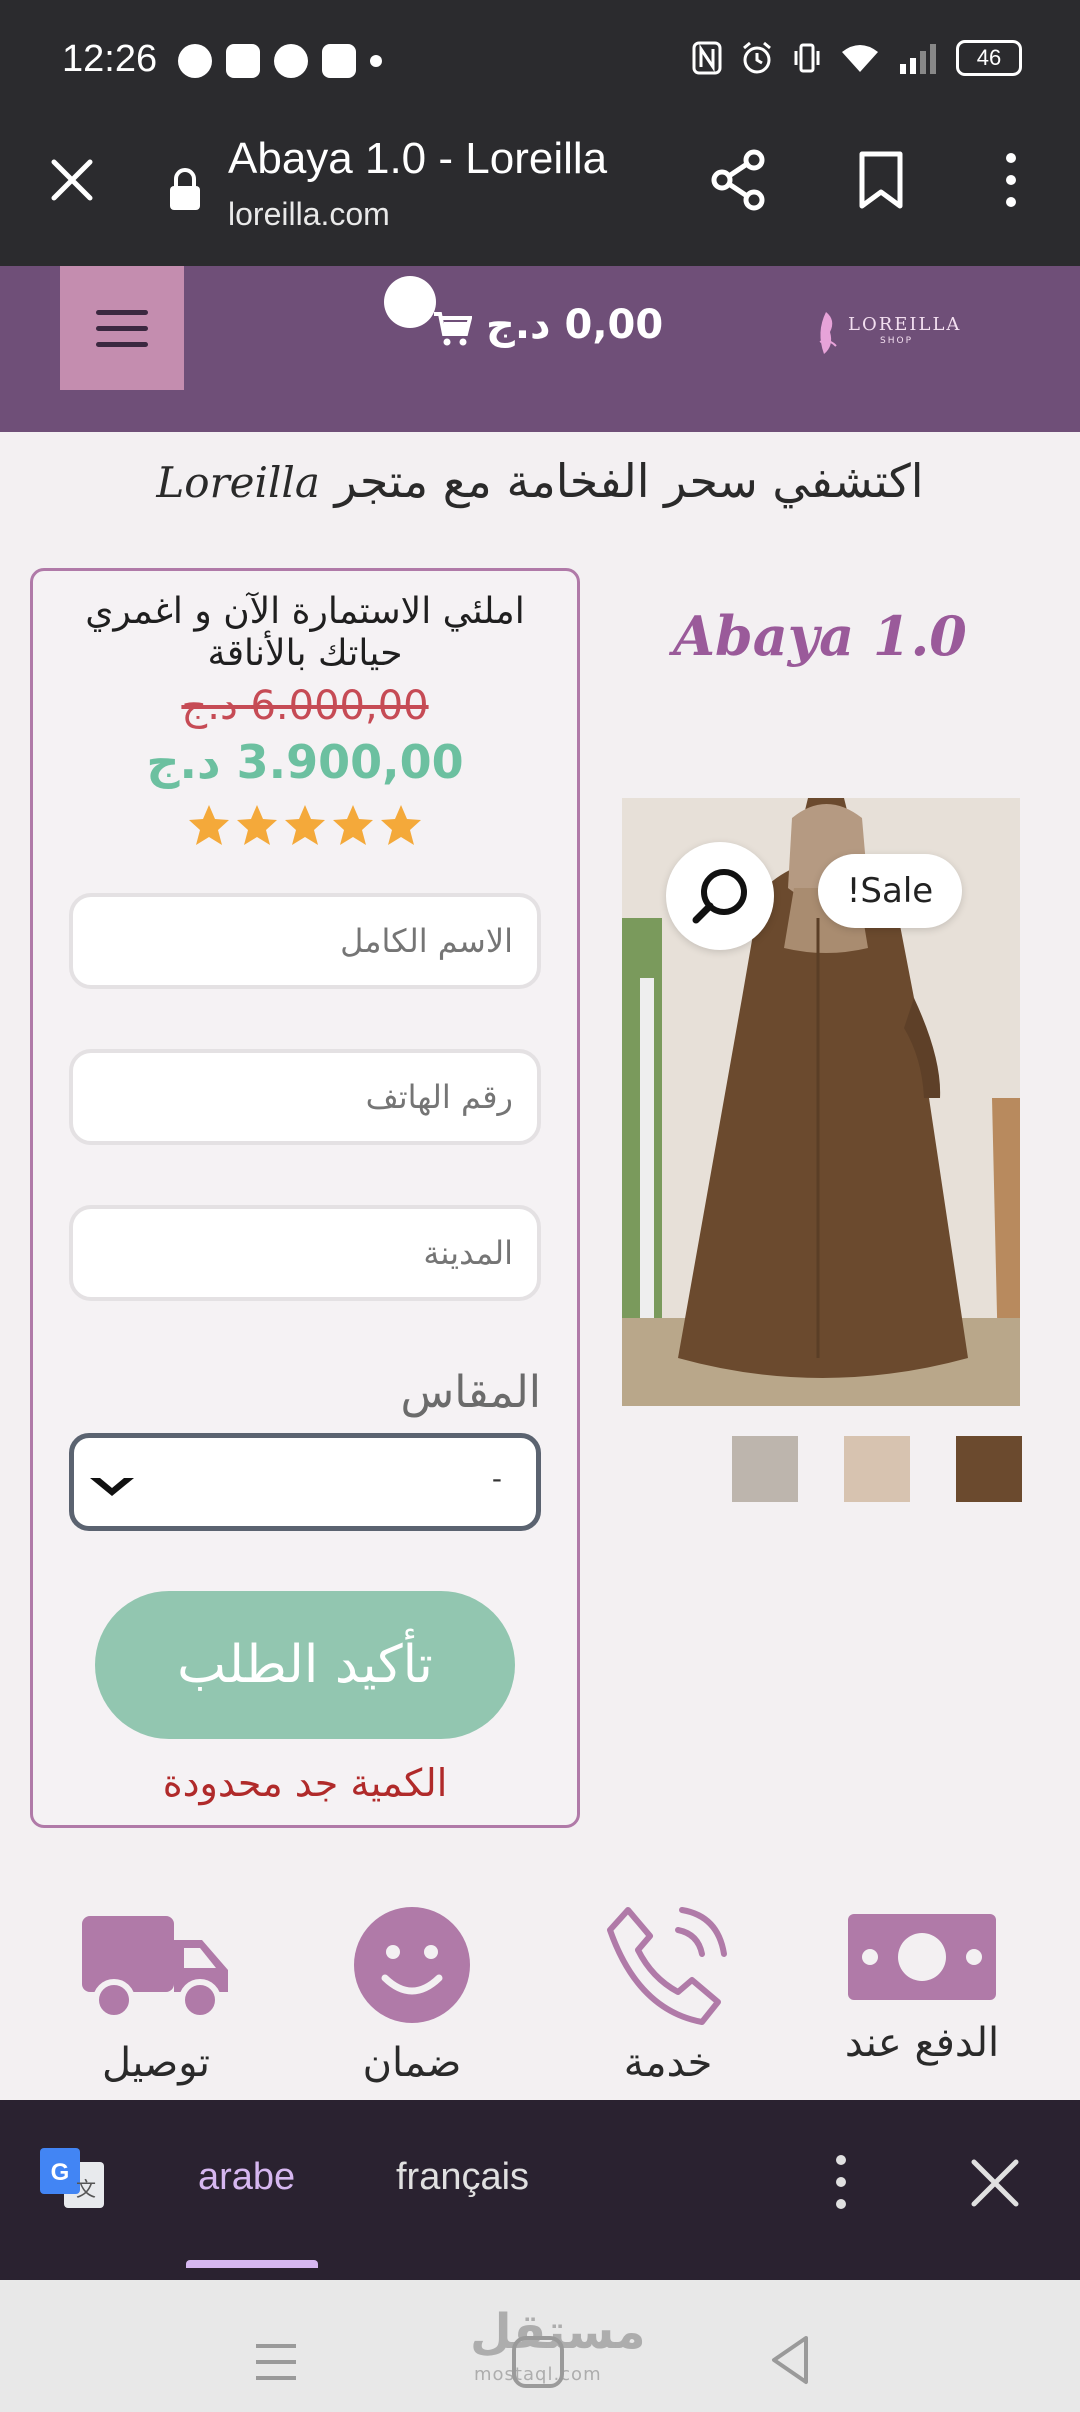 This screenshot has height=2412, width=1080. What do you see at coordinates (470, 1392) in the screenshot?
I see `size-label: المقاس` at bounding box center [470, 1392].